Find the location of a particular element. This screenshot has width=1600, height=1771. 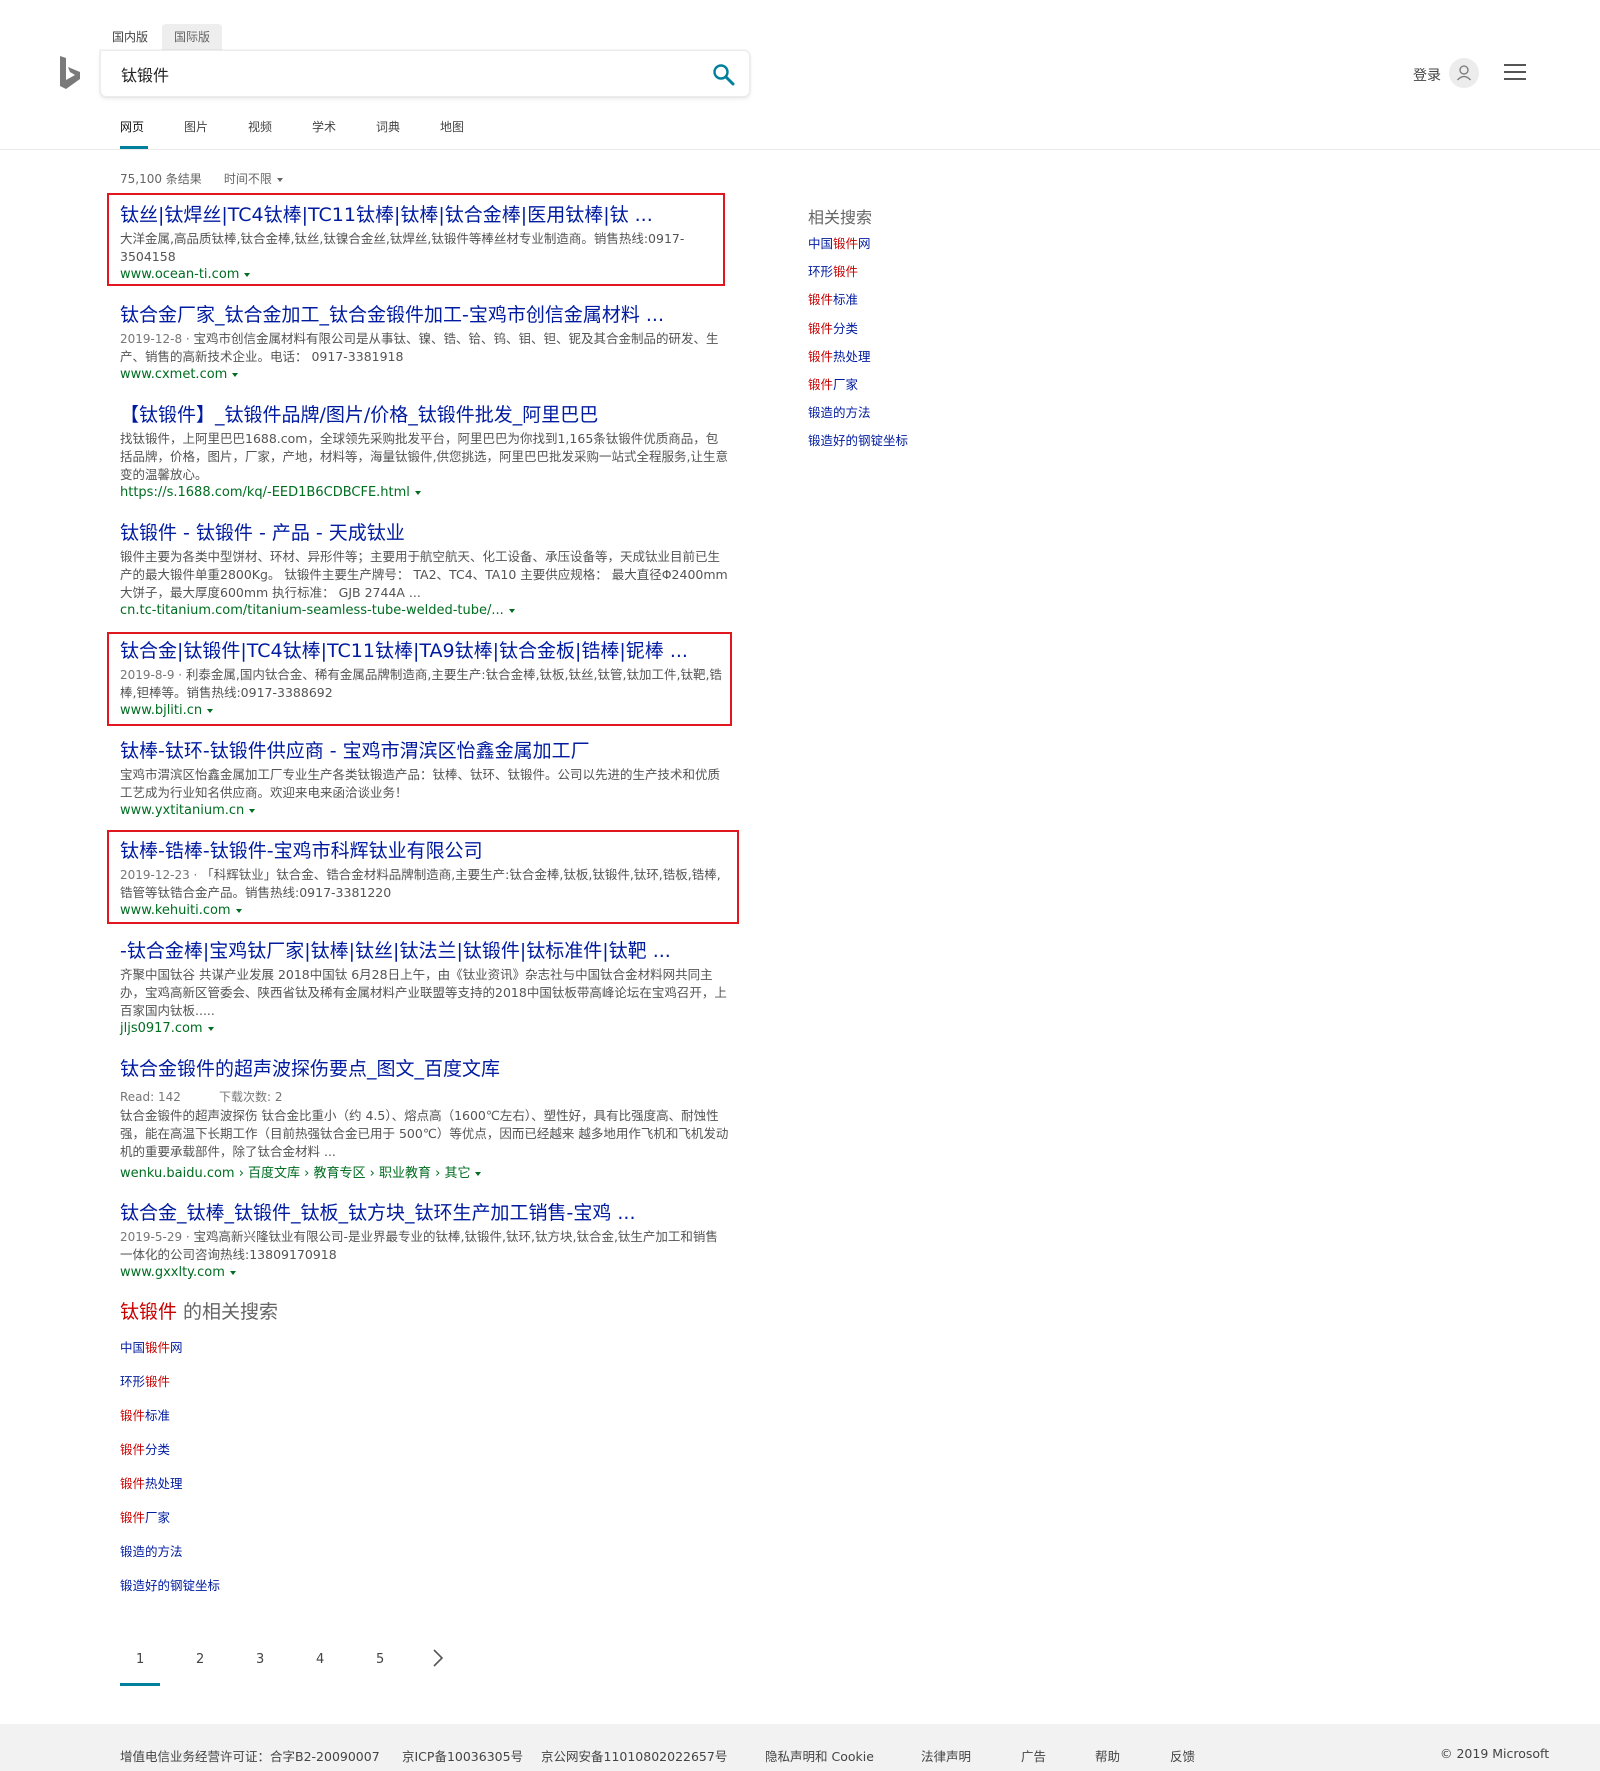

related-item: 锻件厂家 is located at coordinates (170, 1527).